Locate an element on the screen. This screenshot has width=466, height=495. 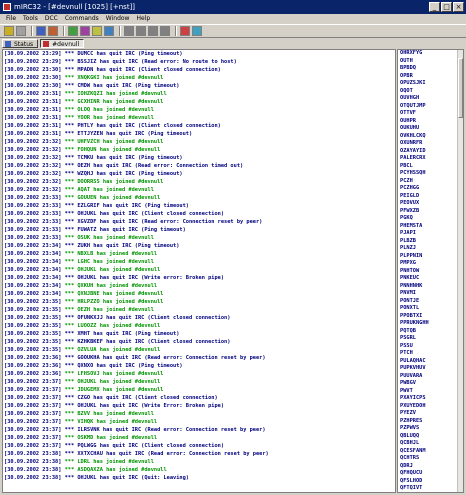
notify-icon is located at coordinates (97, 31).